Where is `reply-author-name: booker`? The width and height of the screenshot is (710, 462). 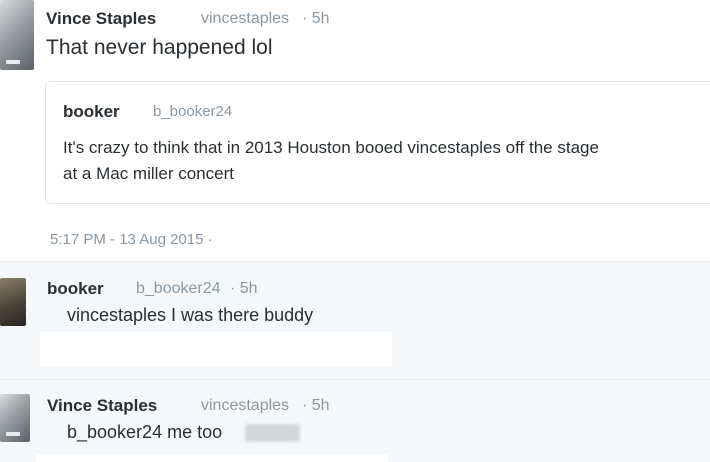
reply-author-name: booker is located at coordinates (75, 289).